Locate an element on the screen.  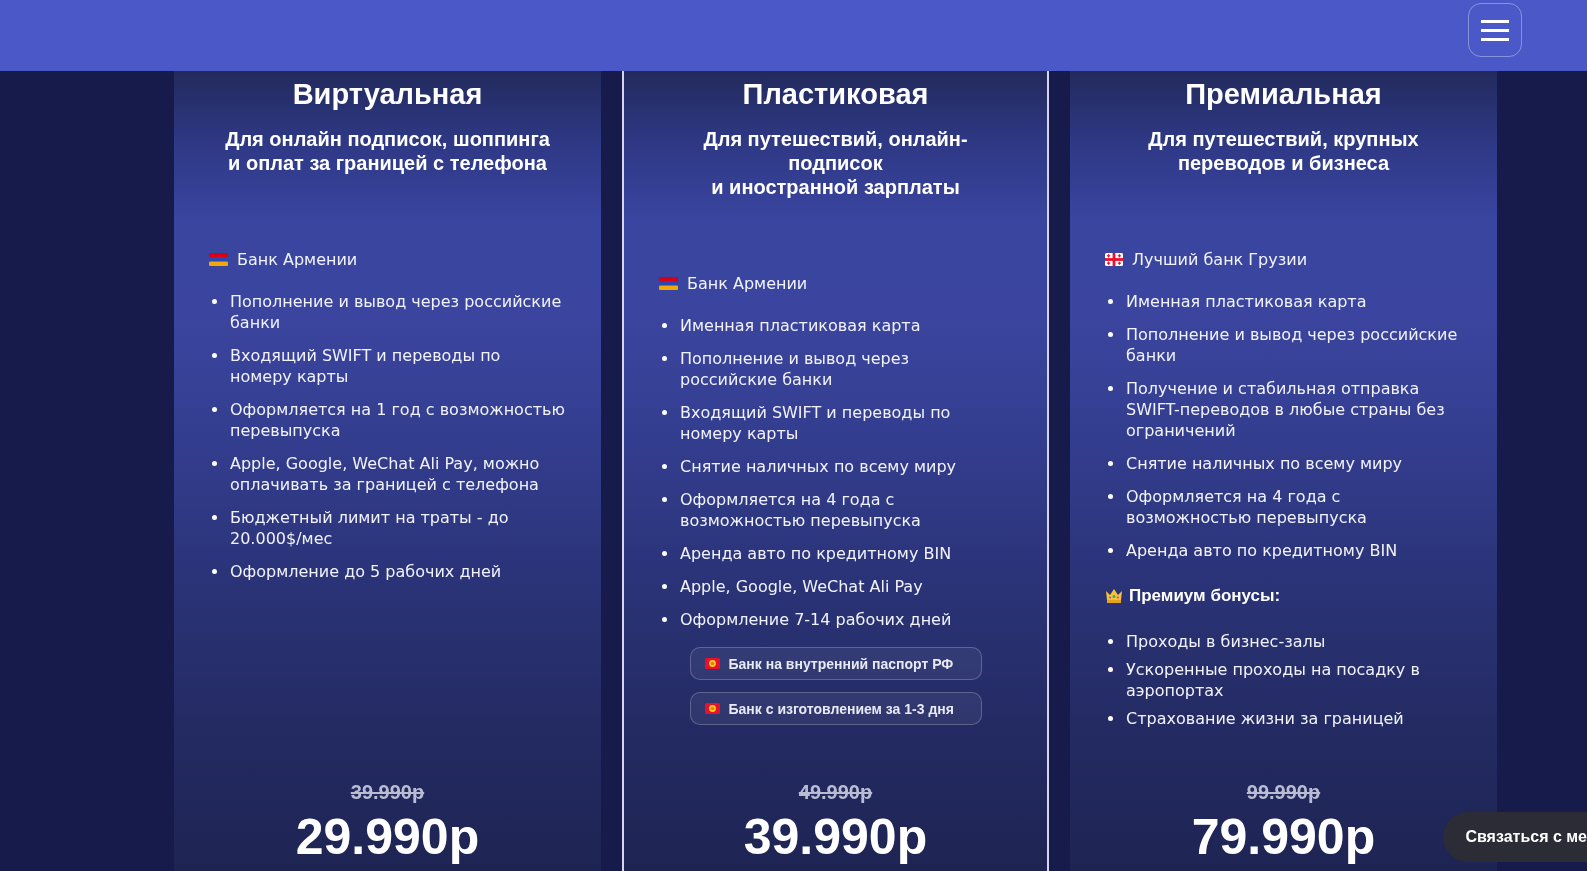
bonus-heading: Премиум бонусы: is located at coordinates (1205, 595).